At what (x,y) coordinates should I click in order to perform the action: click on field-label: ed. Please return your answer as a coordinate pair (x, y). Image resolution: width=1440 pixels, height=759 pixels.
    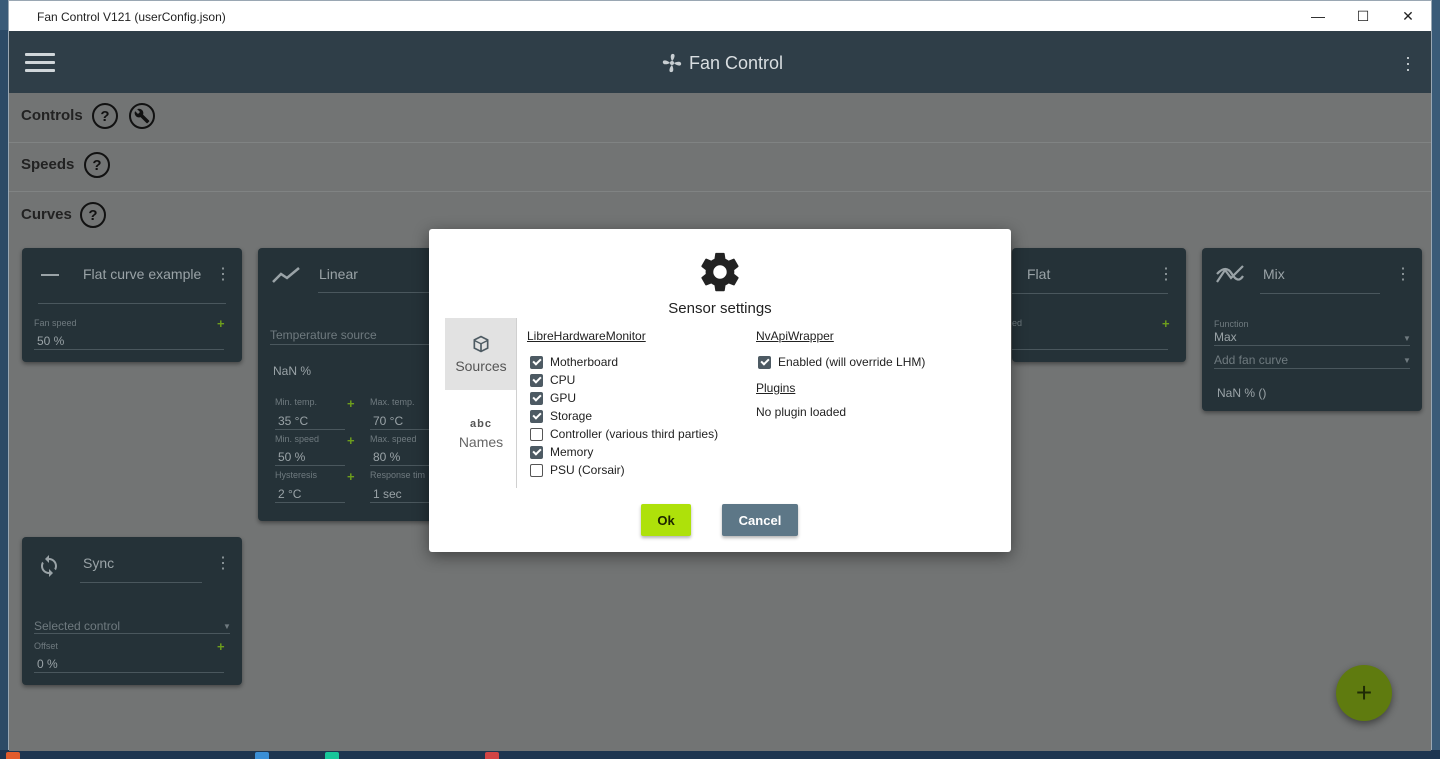
    Looking at the image, I should click on (1017, 323).